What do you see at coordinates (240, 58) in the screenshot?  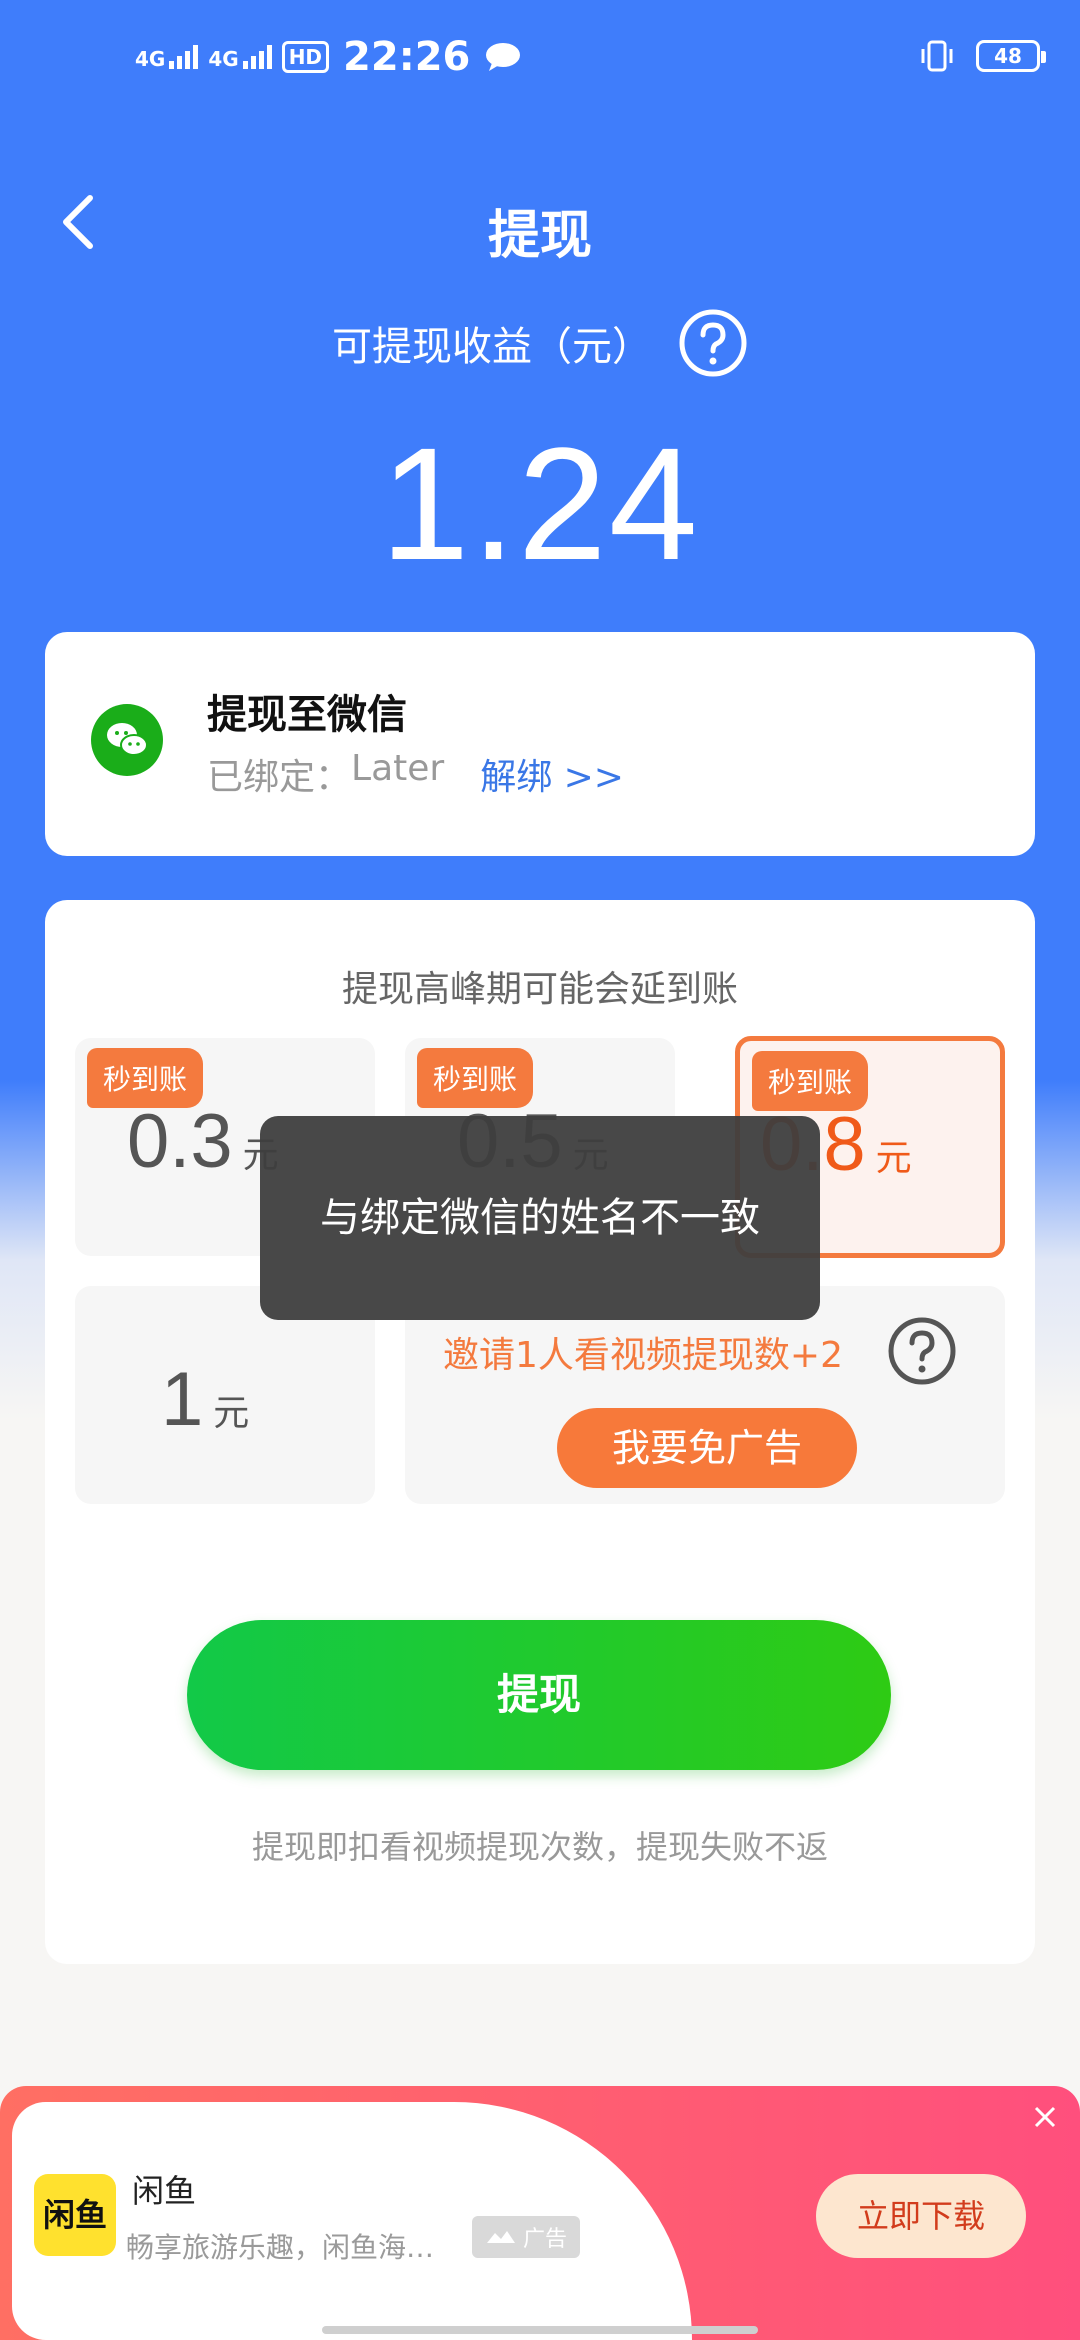 I see `signal-2: 4G` at bounding box center [240, 58].